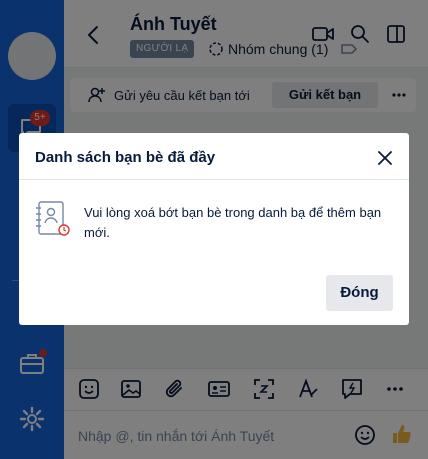  What do you see at coordinates (214, 179) in the screenshot?
I see `dialog-divider` at bounding box center [214, 179].